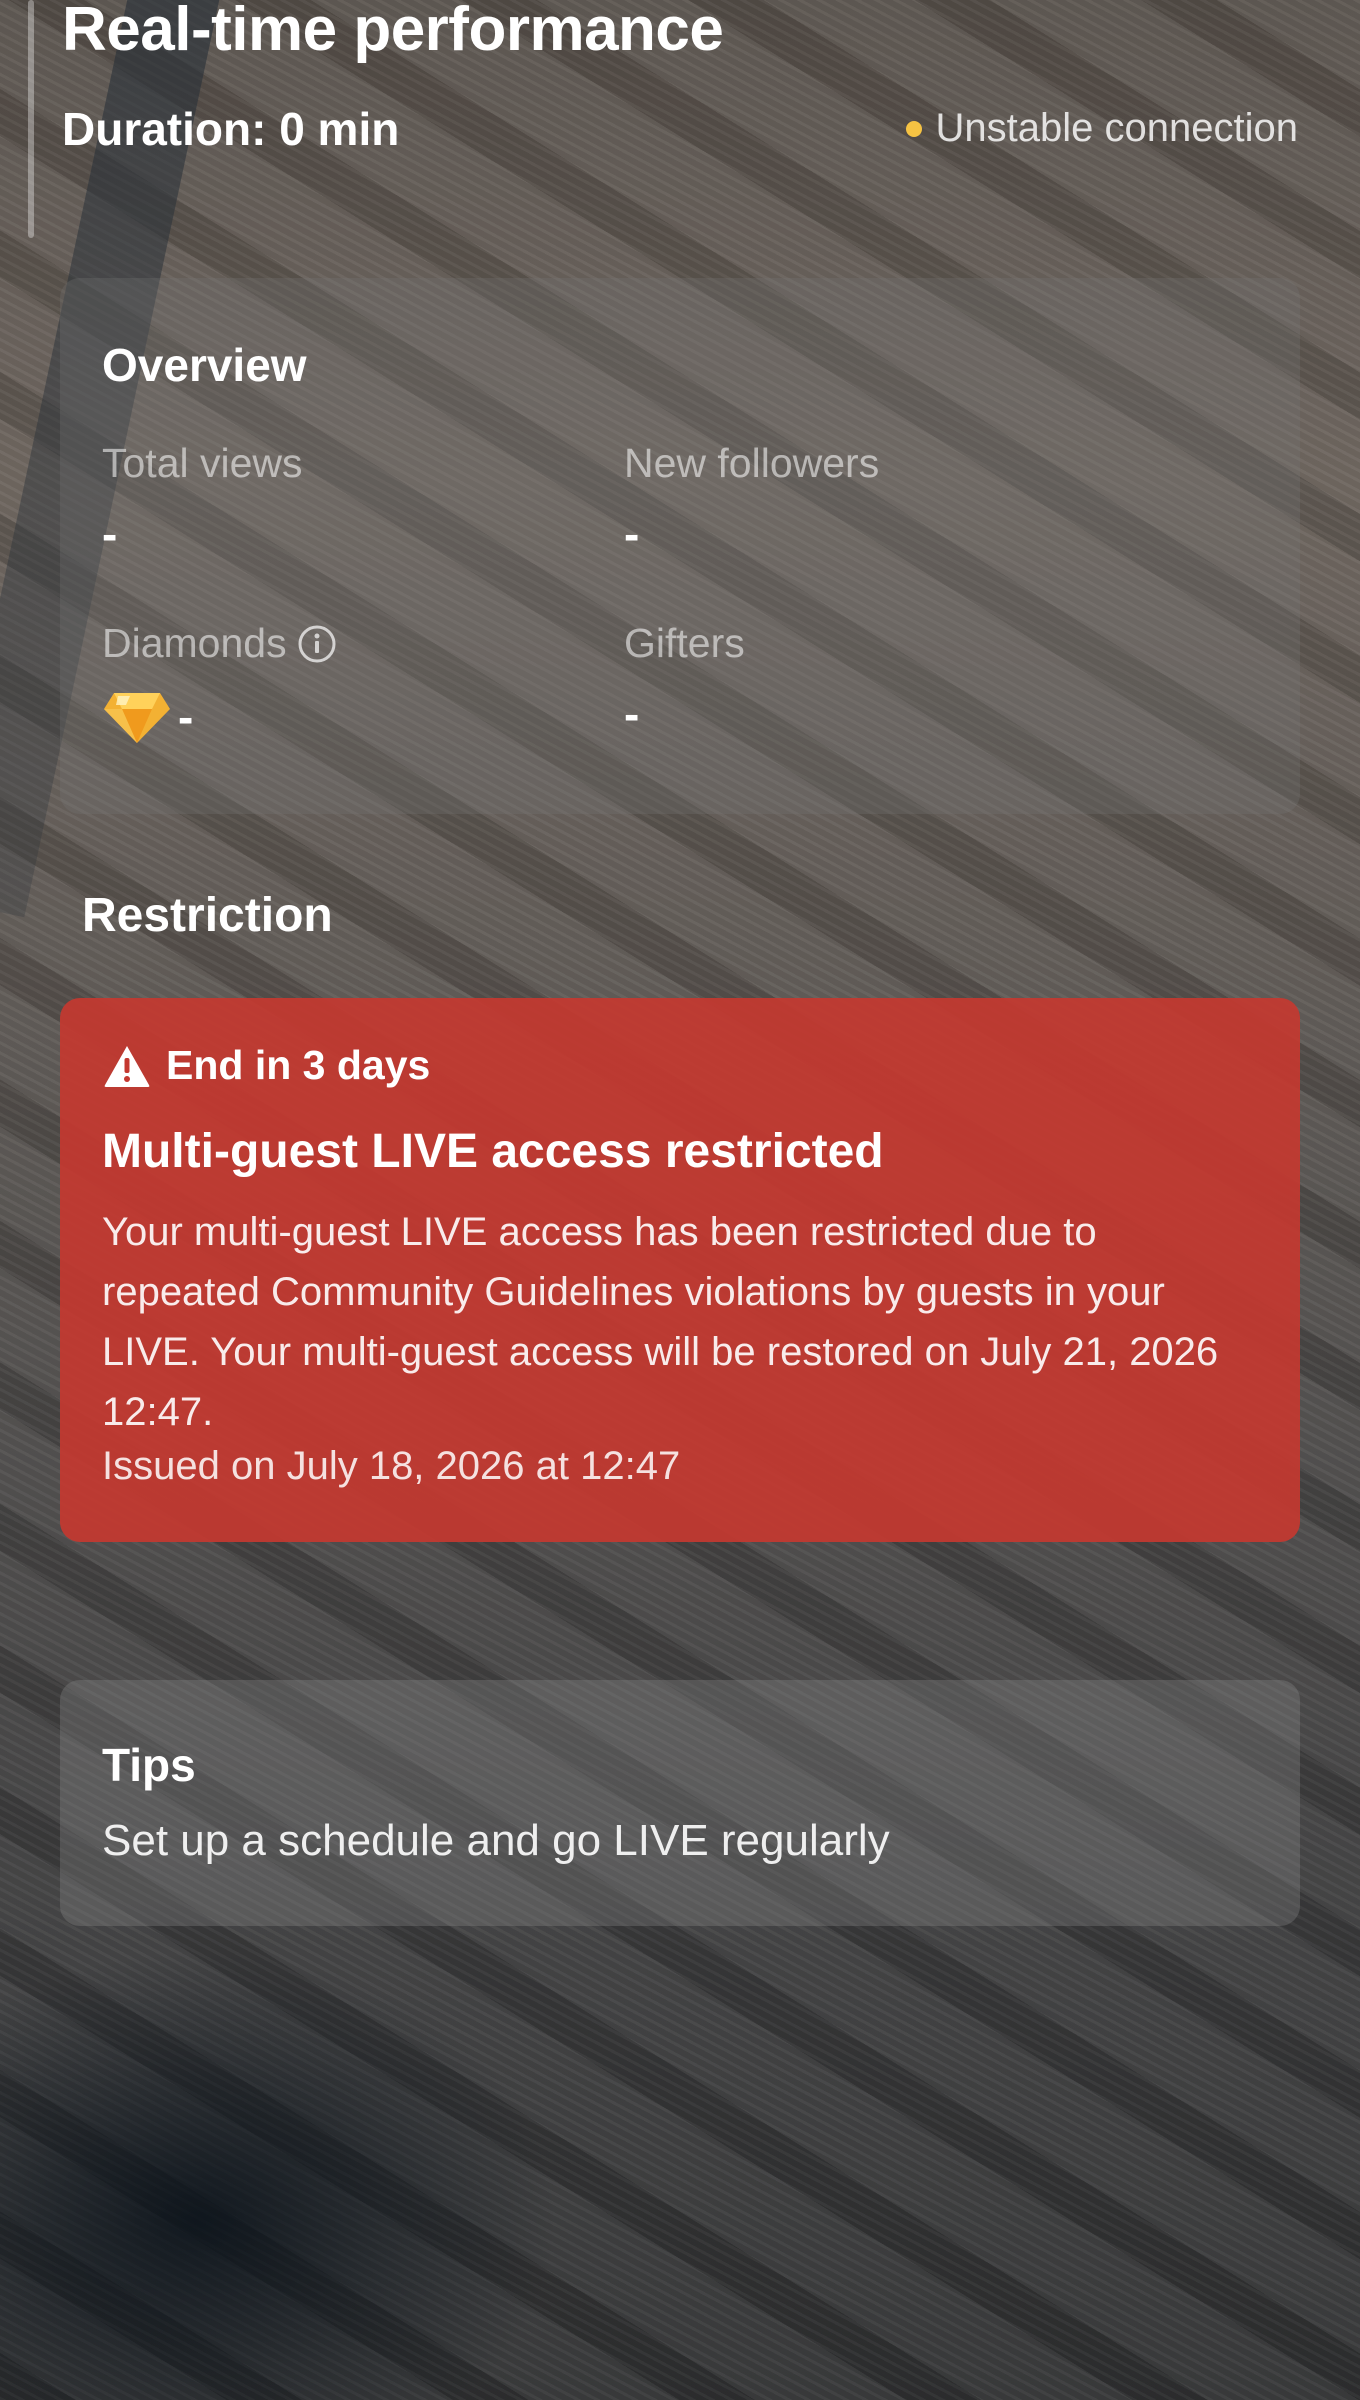 The width and height of the screenshot is (1360, 2400). What do you see at coordinates (317, 644) in the screenshot?
I see `info-icon` at bounding box center [317, 644].